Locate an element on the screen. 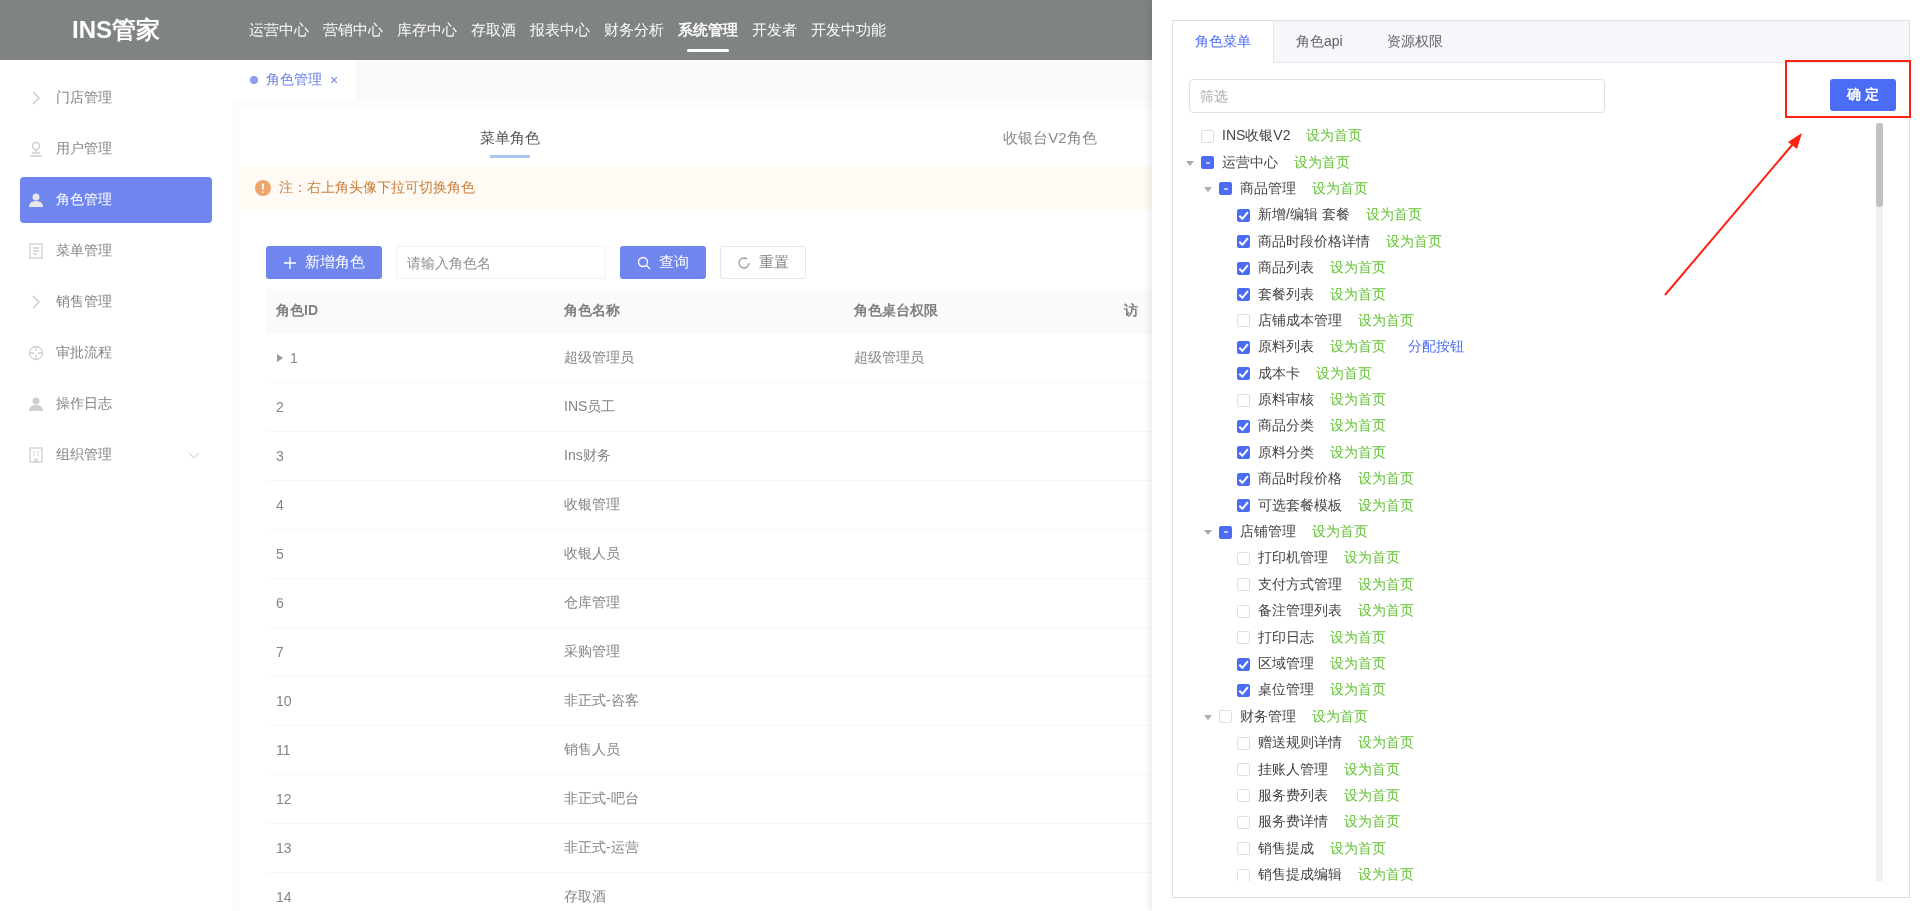 The image size is (1920, 911). sidebar-item: 用户管理 is located at coordinates (116, 149).